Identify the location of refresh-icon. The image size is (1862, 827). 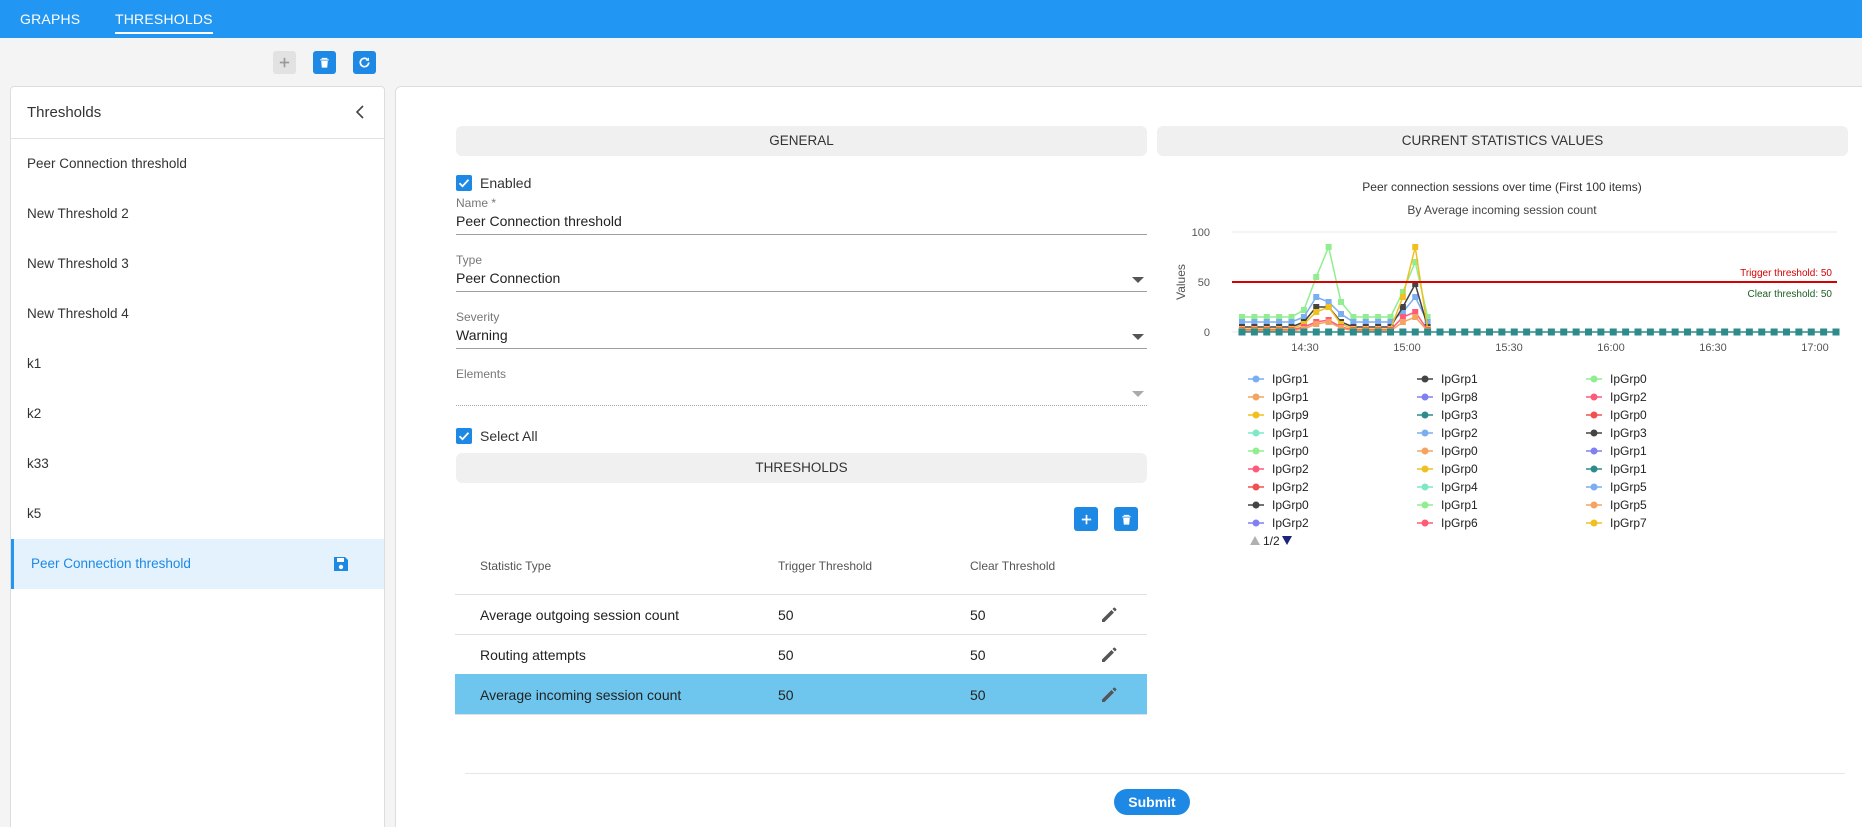
(364, 62).